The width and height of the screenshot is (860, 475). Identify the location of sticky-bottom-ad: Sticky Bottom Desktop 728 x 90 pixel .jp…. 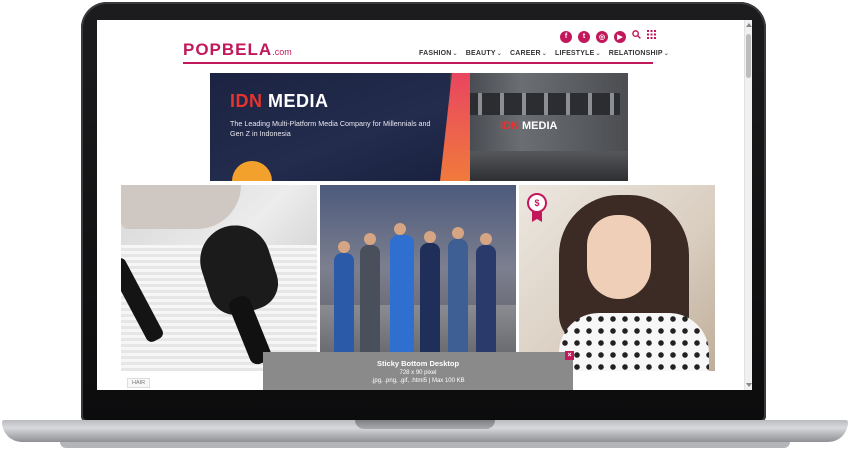
(418, 371).